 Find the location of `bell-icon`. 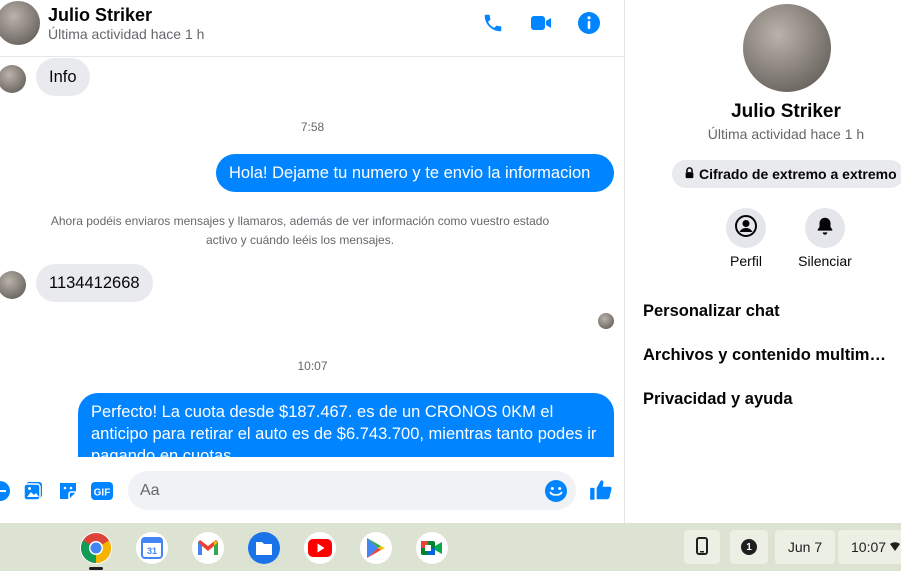

bell-icon is located at coordinates (825, 228).